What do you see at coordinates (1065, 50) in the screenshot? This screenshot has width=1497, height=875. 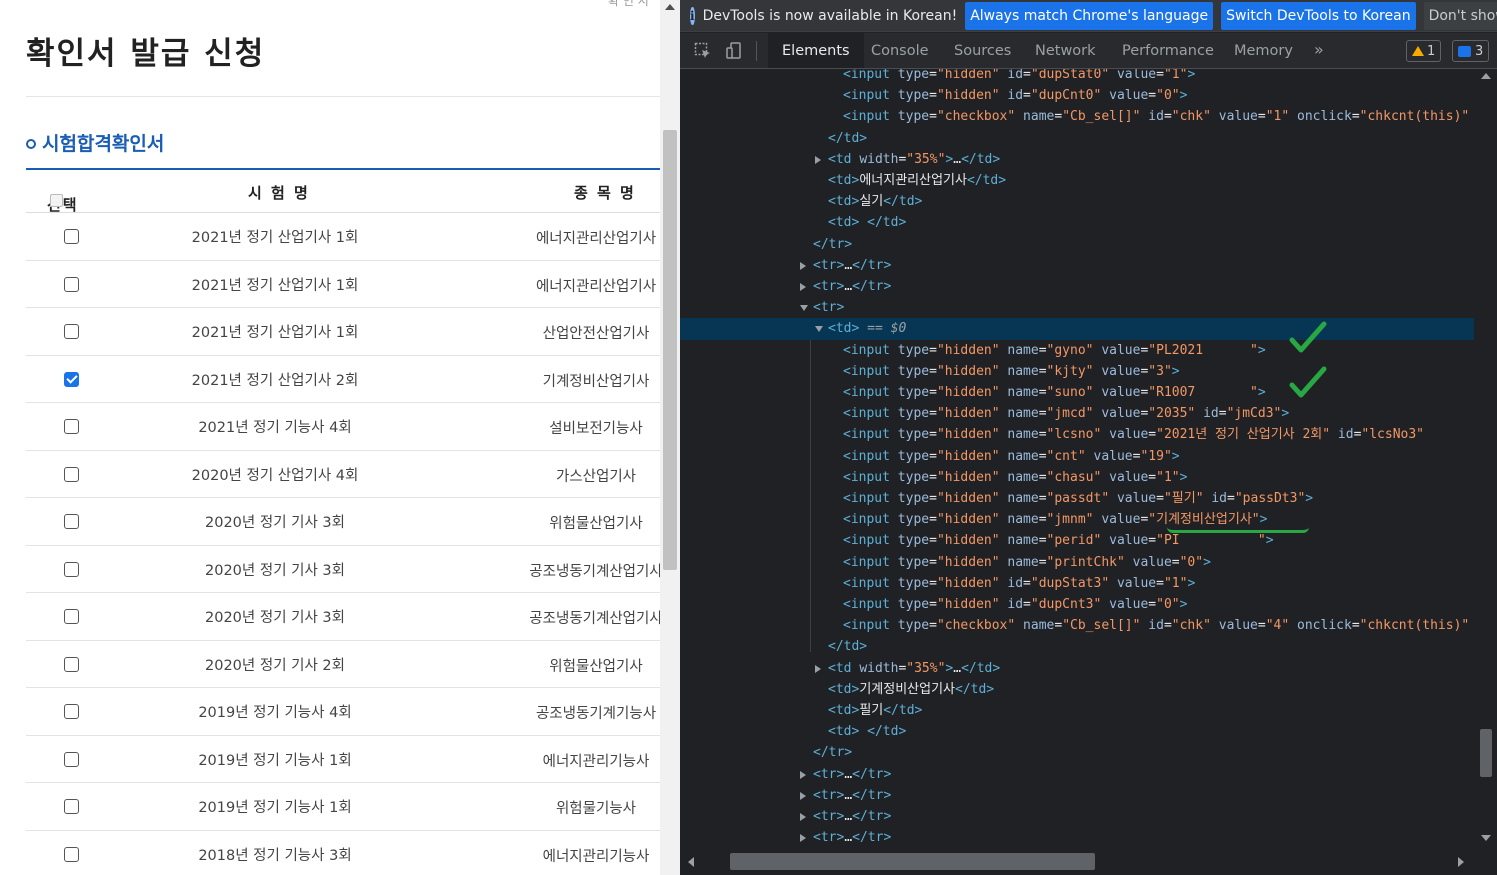 I see `tab-network: Network` at bounding box center [1065, 50].